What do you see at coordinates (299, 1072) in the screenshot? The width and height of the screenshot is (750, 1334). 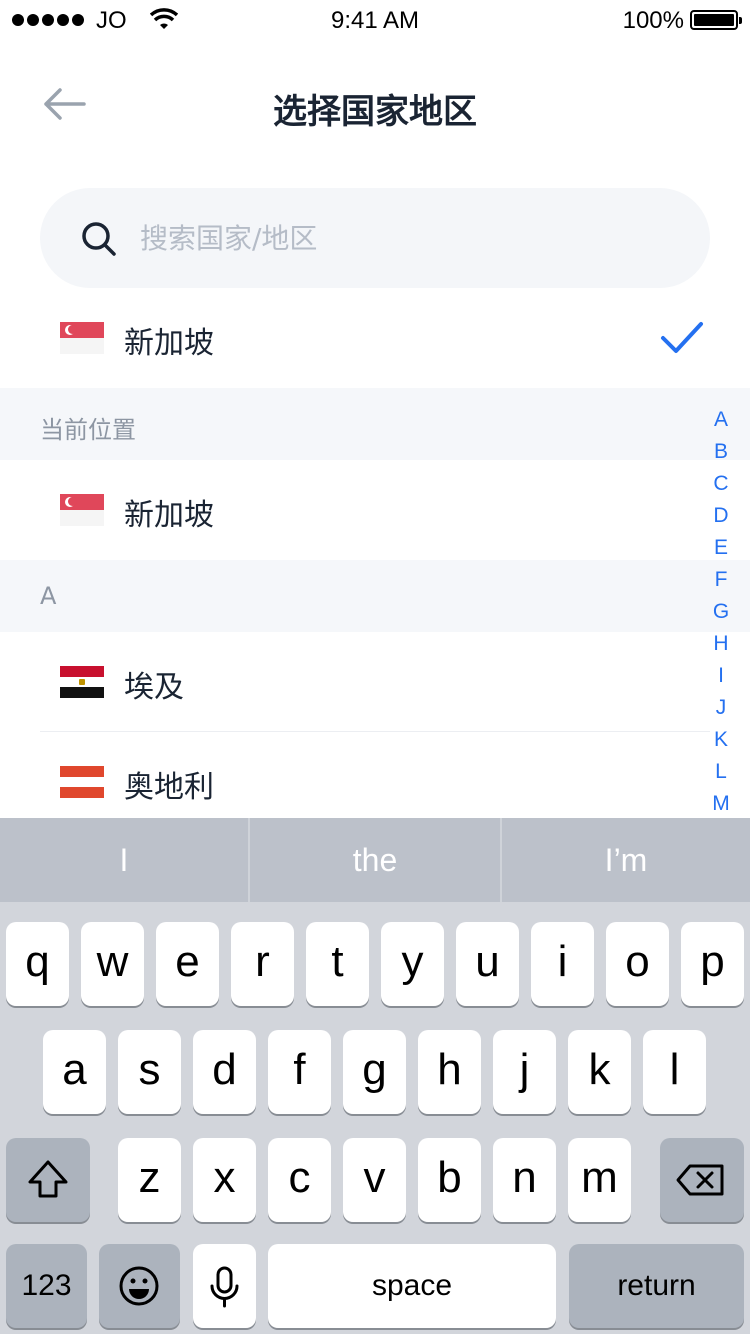 I see `key-f: f` at bounding box center [299, 1072].